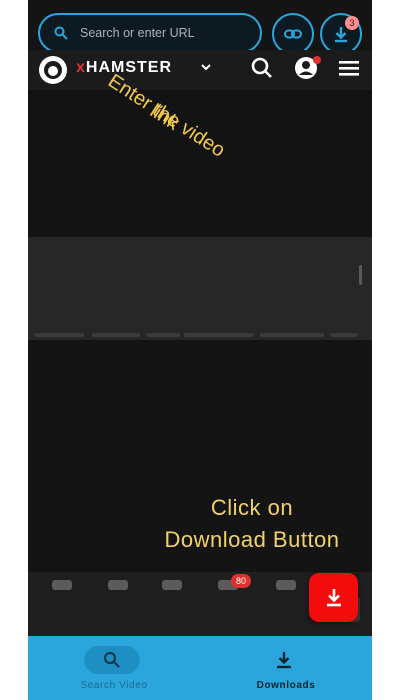  I want to click on video-info-area, so click(200, 288).